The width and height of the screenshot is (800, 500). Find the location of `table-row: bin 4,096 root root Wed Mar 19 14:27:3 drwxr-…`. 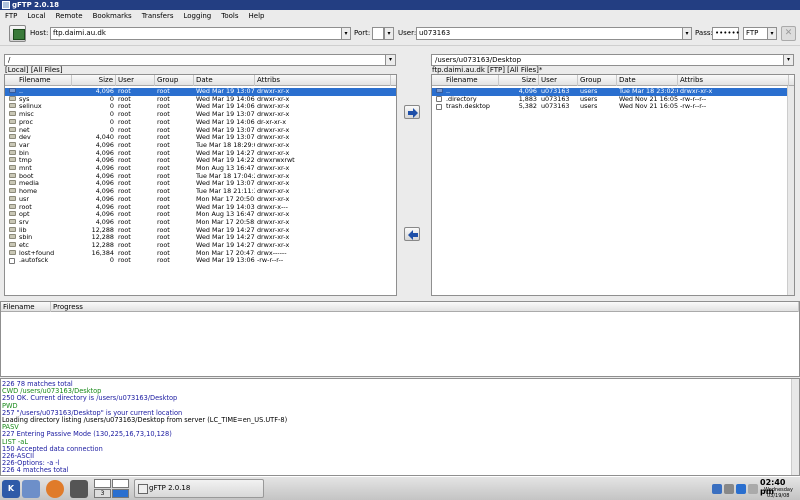

table-row: bin 4,096 root root Wed Mar 19 14:27:3 drwxr-… is located at coordinates (200, 153).